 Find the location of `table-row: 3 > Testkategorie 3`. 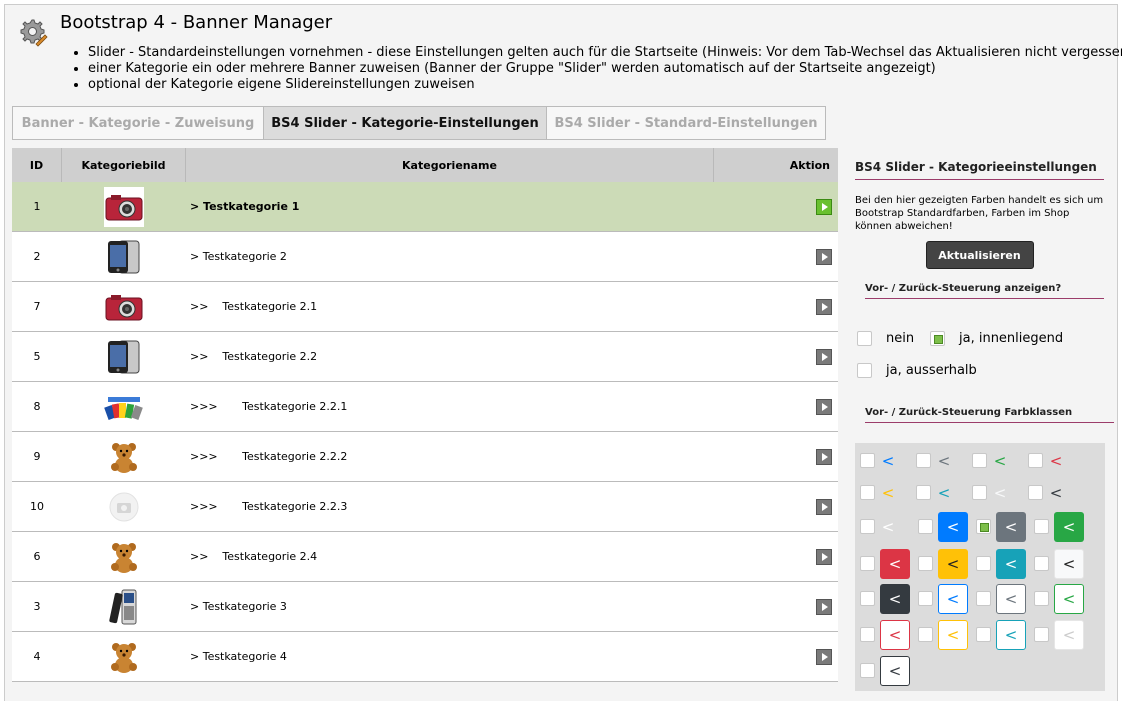

table-row: 3 > Testkategorie 3 is located at coordinates (425, 607).